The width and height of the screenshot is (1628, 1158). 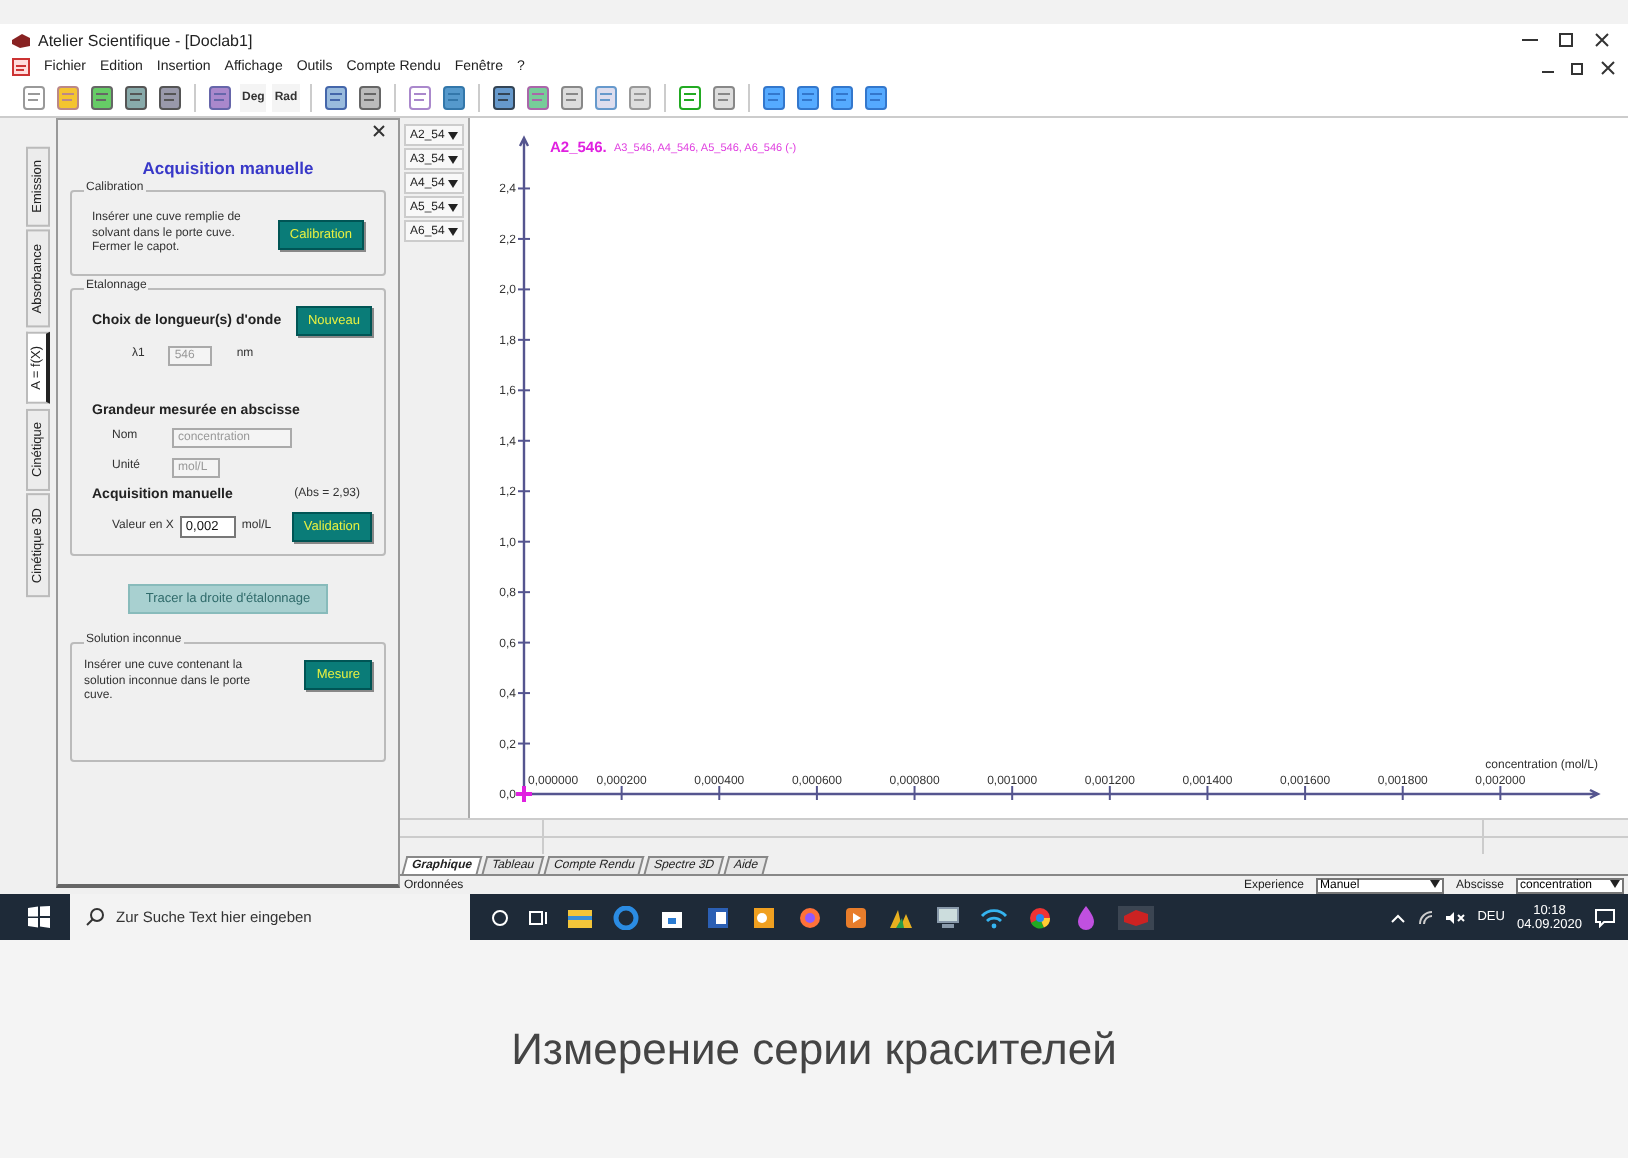 I want to click on window-title: Atelier Scientifique - [Doclab1], so click(x=146, y=40).